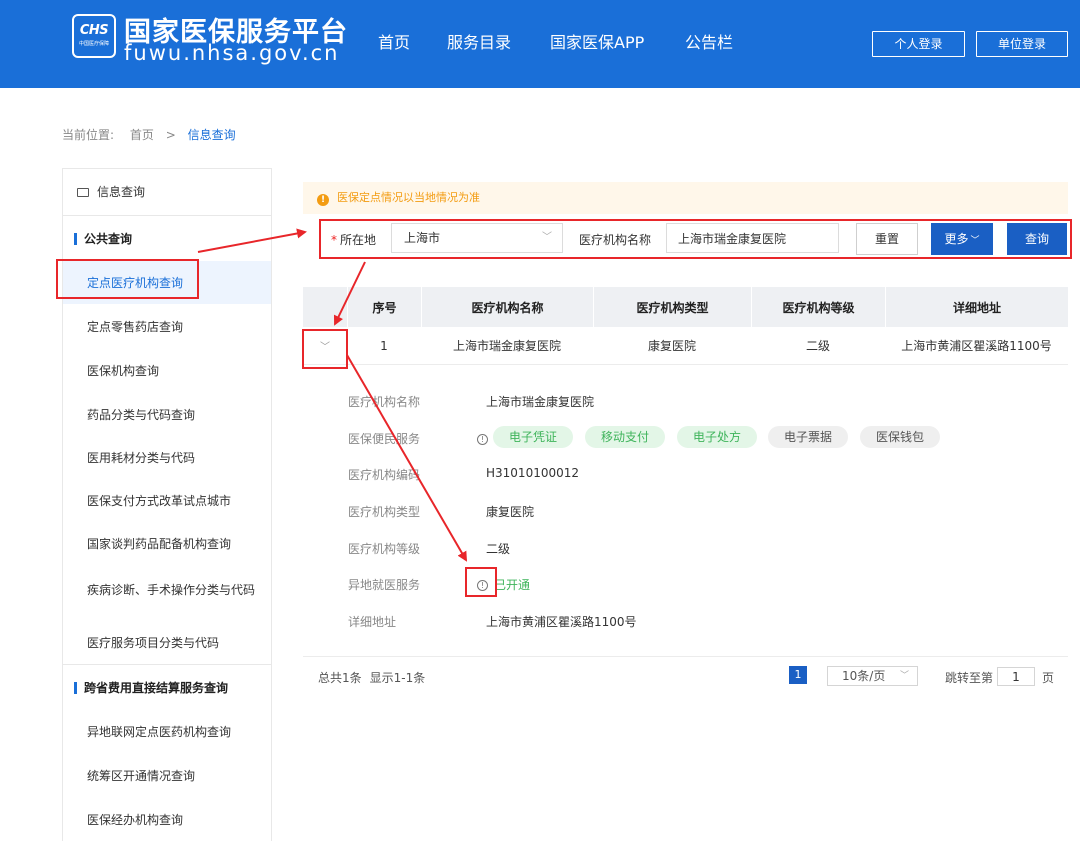 The width and height of the screenshot is (1080, 841). Describe the element at coordinates (121, 192) in the screenshot. I see `sidebar-title: 信息查询` at that location.